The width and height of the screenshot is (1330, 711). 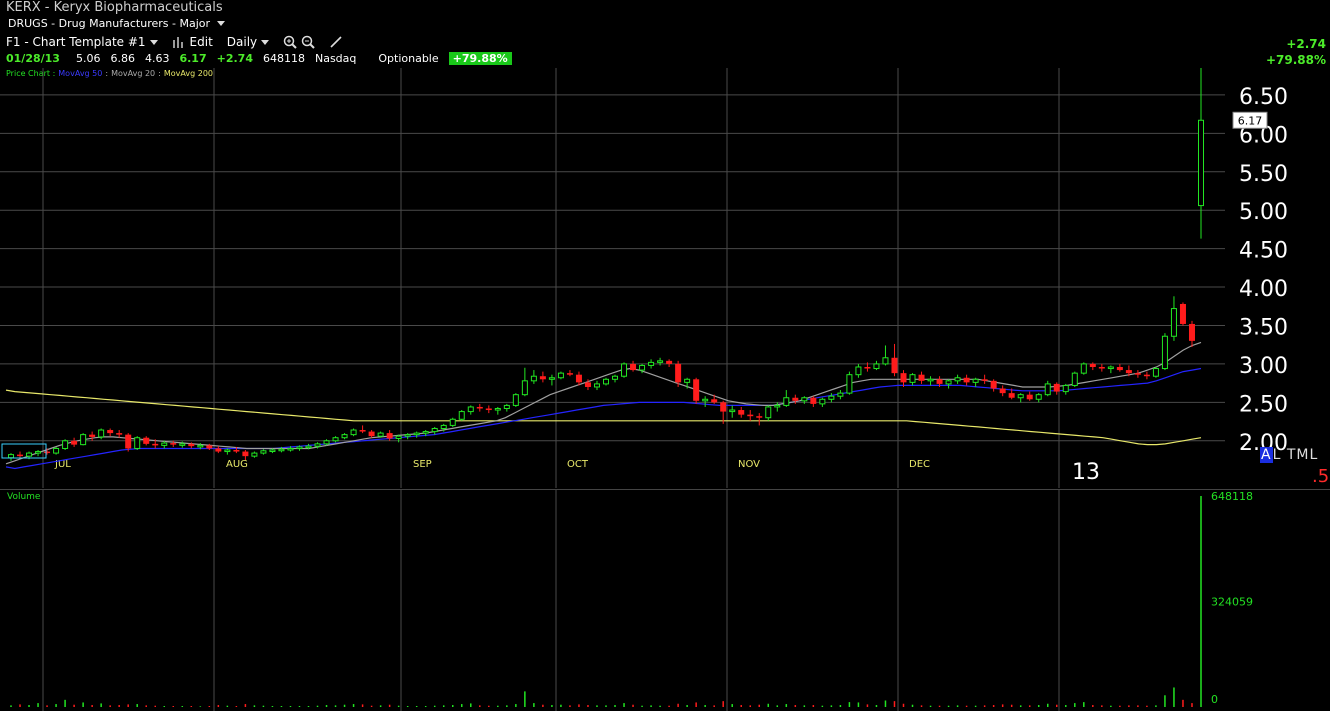 What do you see at coordinates (1263, 212) in the screenshot?
I see `y-tick-label: 5.00` at bounding box center [1263, 212].